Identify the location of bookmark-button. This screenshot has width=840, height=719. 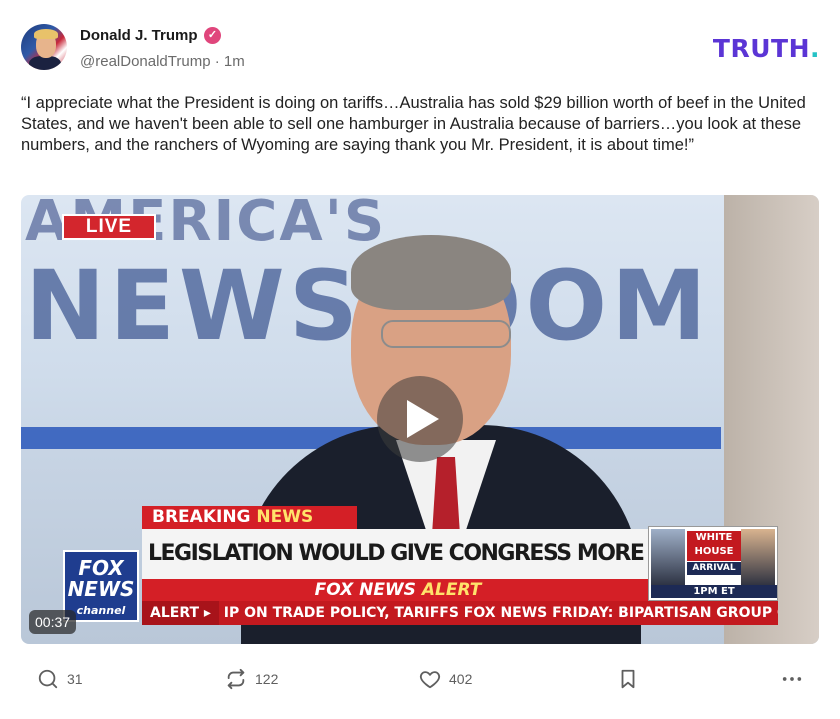
(628, 679).